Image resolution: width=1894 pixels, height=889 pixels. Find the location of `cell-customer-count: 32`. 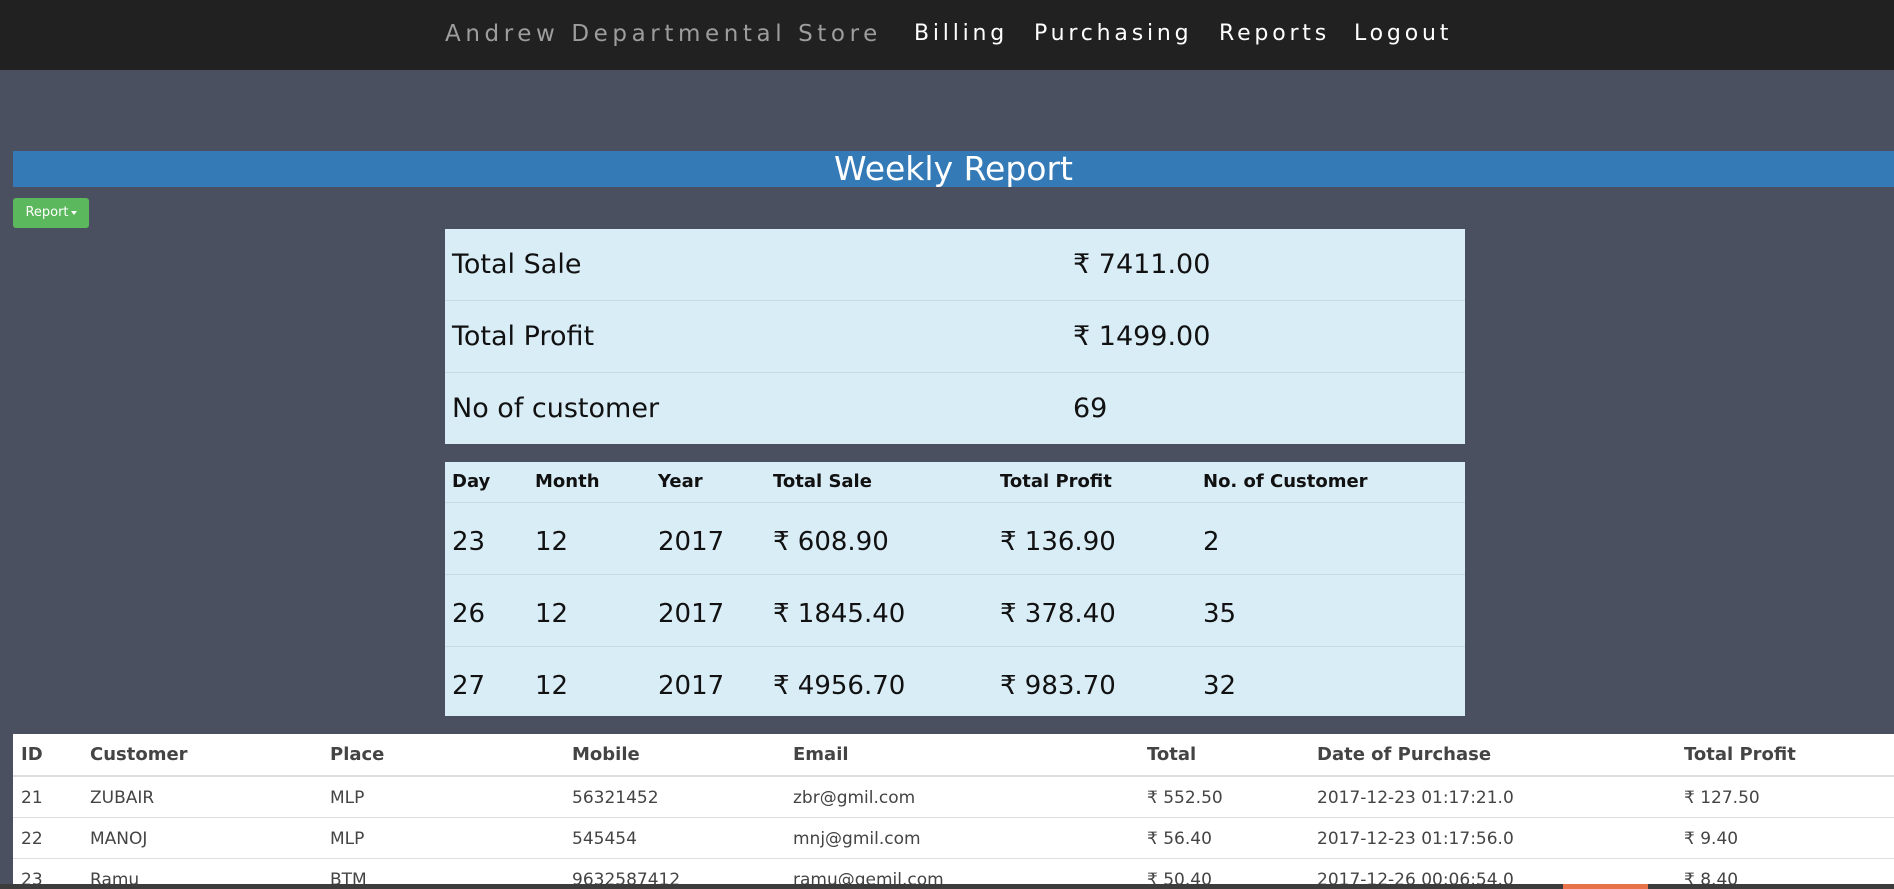

cell-customer-count: 32 is located at coordinates (1220, 686).